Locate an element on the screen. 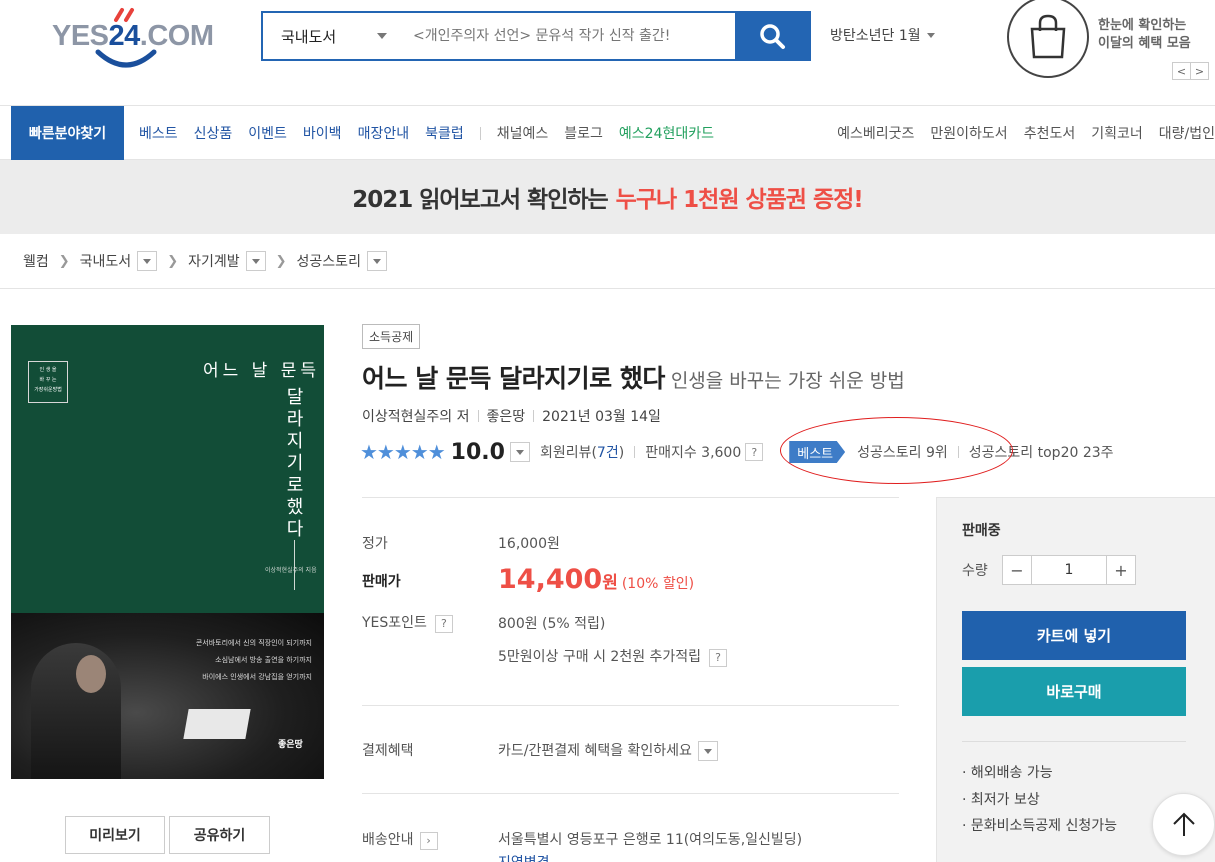 Image resolution: width=1215 pixels, height=862 pixels. meta-divider is located at coordinates (478, 416).